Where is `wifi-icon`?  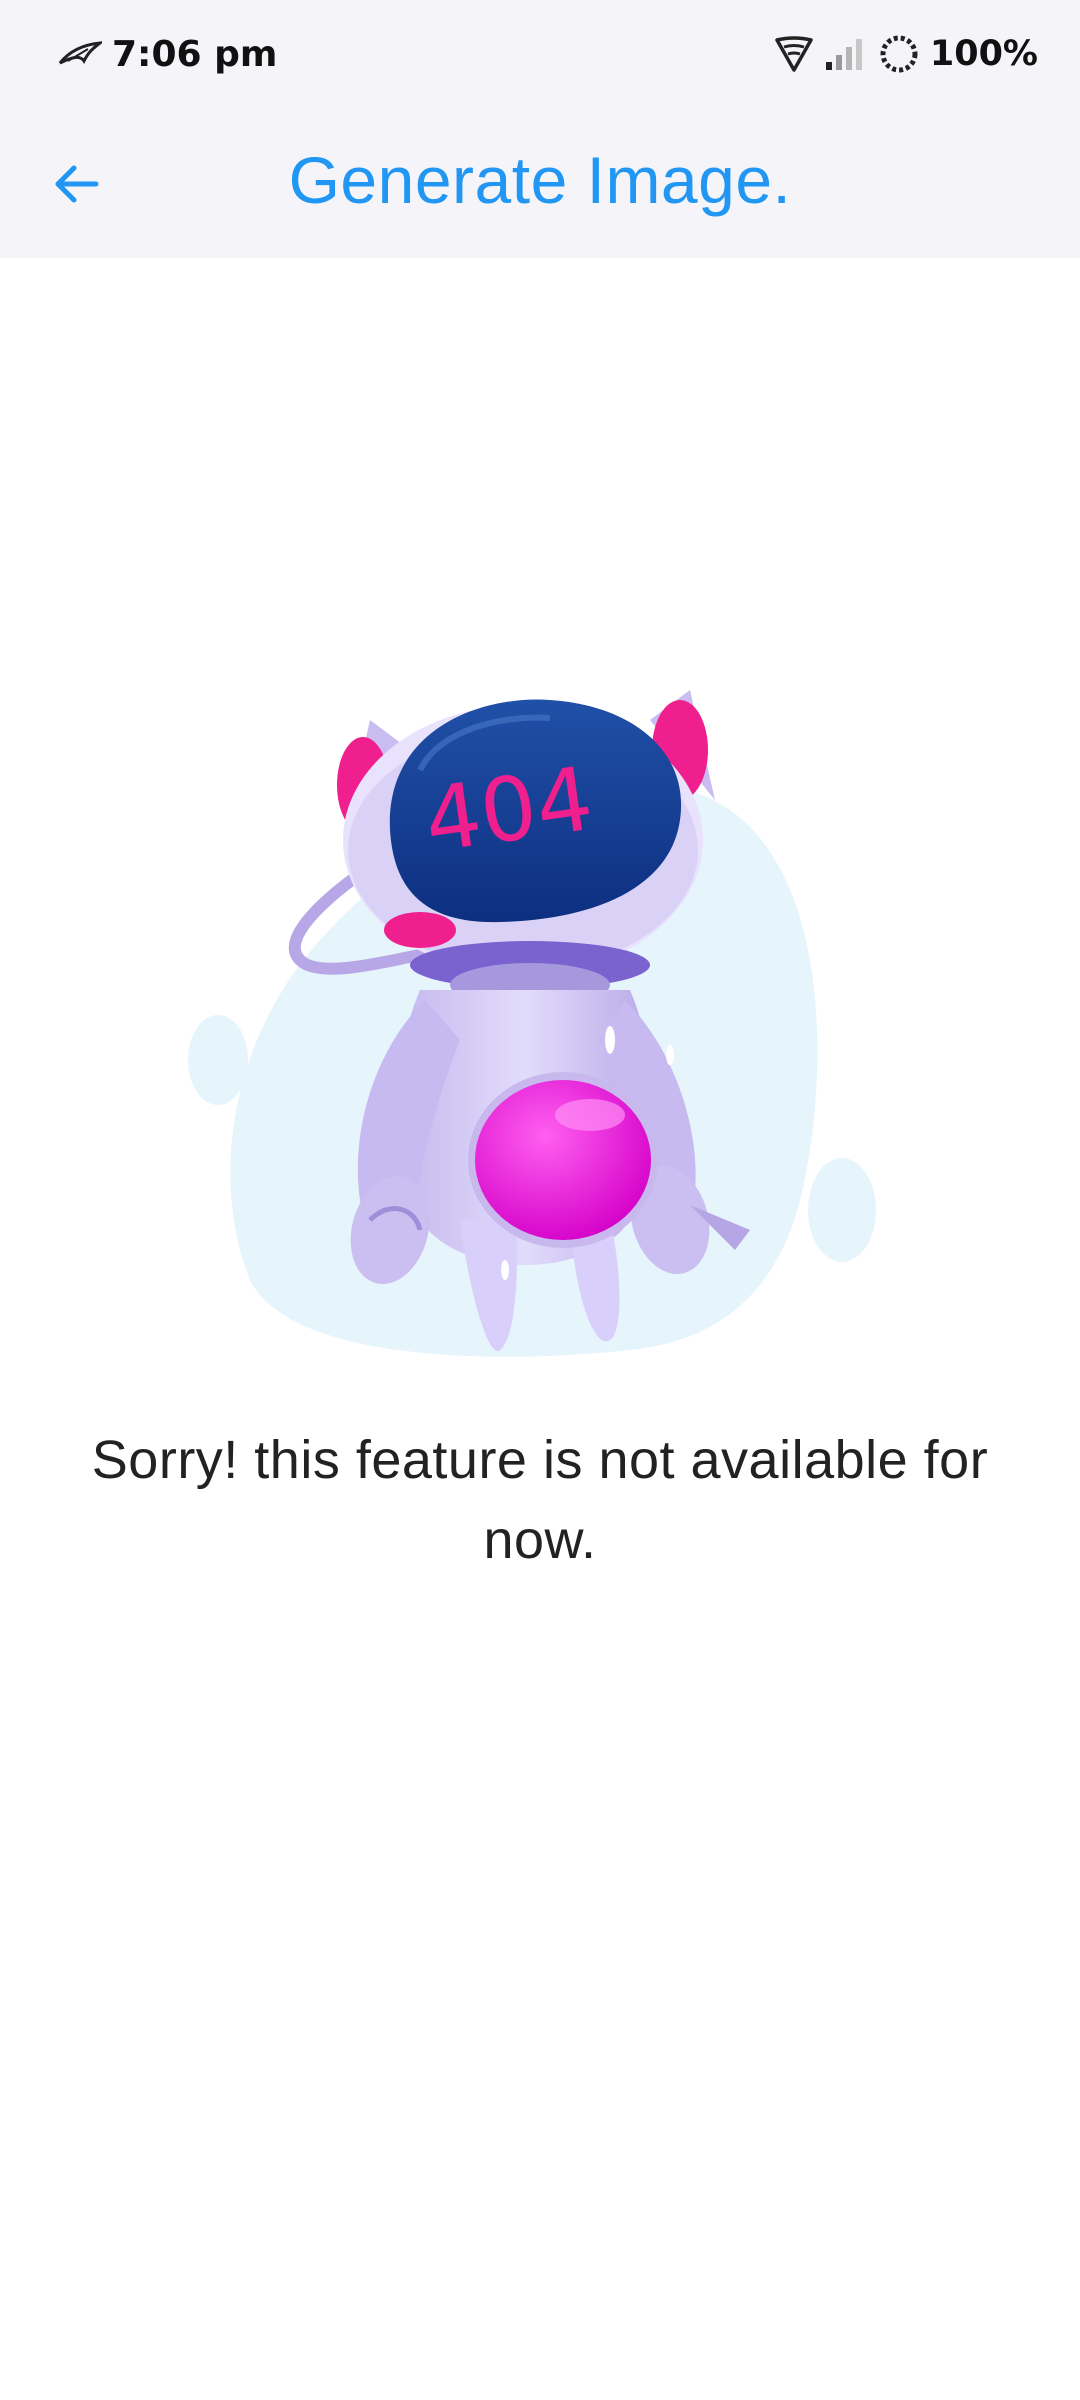 wifi-icon is located at coordinates (794, 54).